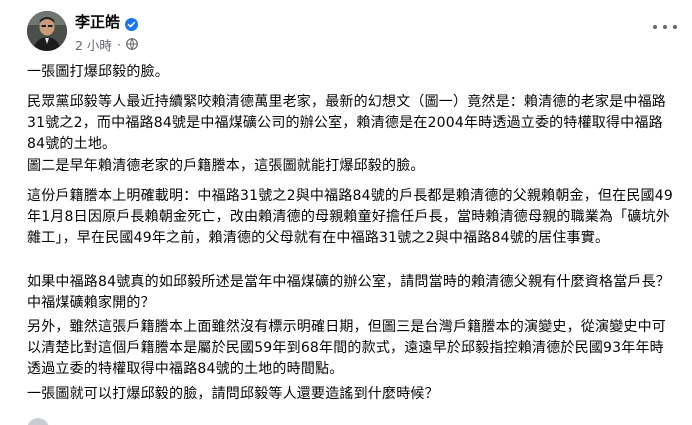 The height and width of the screenshot is (425, 692). I want to click on post-paragraph: 一張圖打爆邱毅的臉。, so click(98, 72).